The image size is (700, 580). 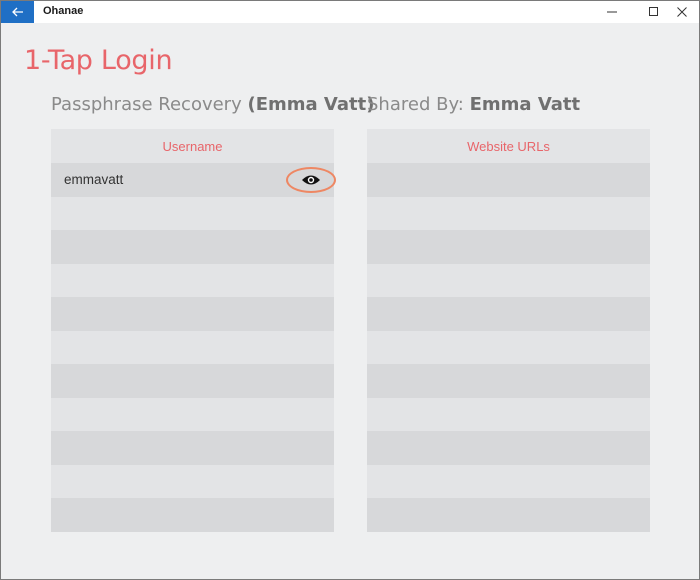 What do you see at coordinates (508, 146) in the screenshot?
I see `website-urls-column-header: Website URLs` at bounding box center [508, 146].